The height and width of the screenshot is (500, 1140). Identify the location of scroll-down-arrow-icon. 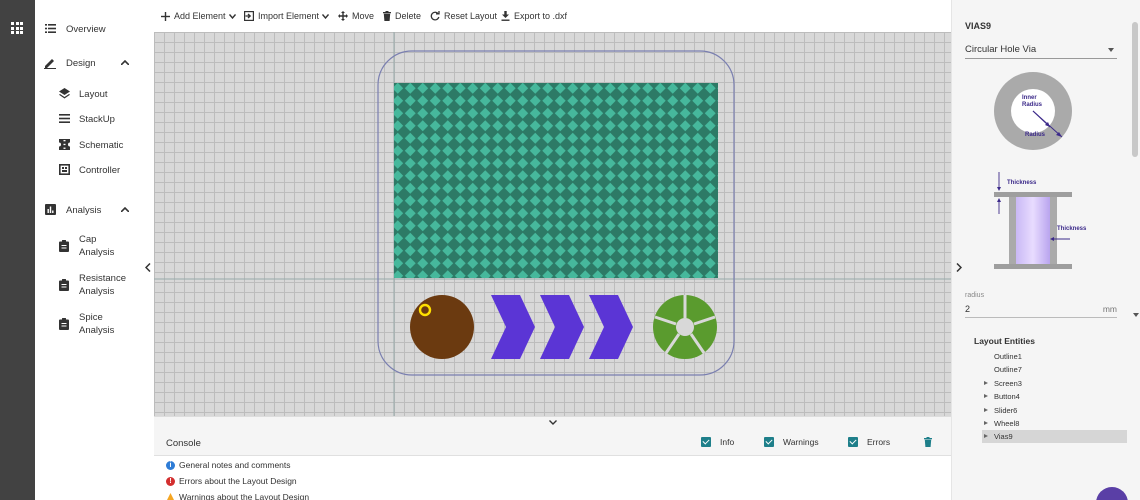
(1136, 315).